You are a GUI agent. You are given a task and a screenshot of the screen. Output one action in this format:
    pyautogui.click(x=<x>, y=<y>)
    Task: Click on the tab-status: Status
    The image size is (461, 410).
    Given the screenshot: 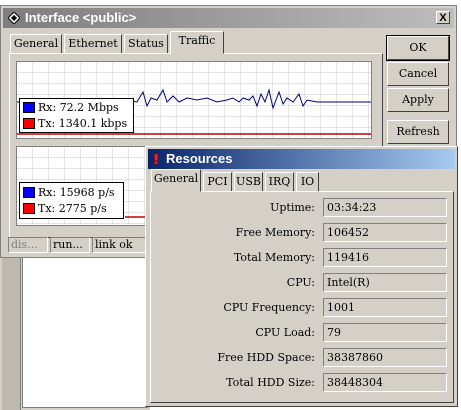 What is the action you would take?
    pyautogui.click(x=146, y=44)
    